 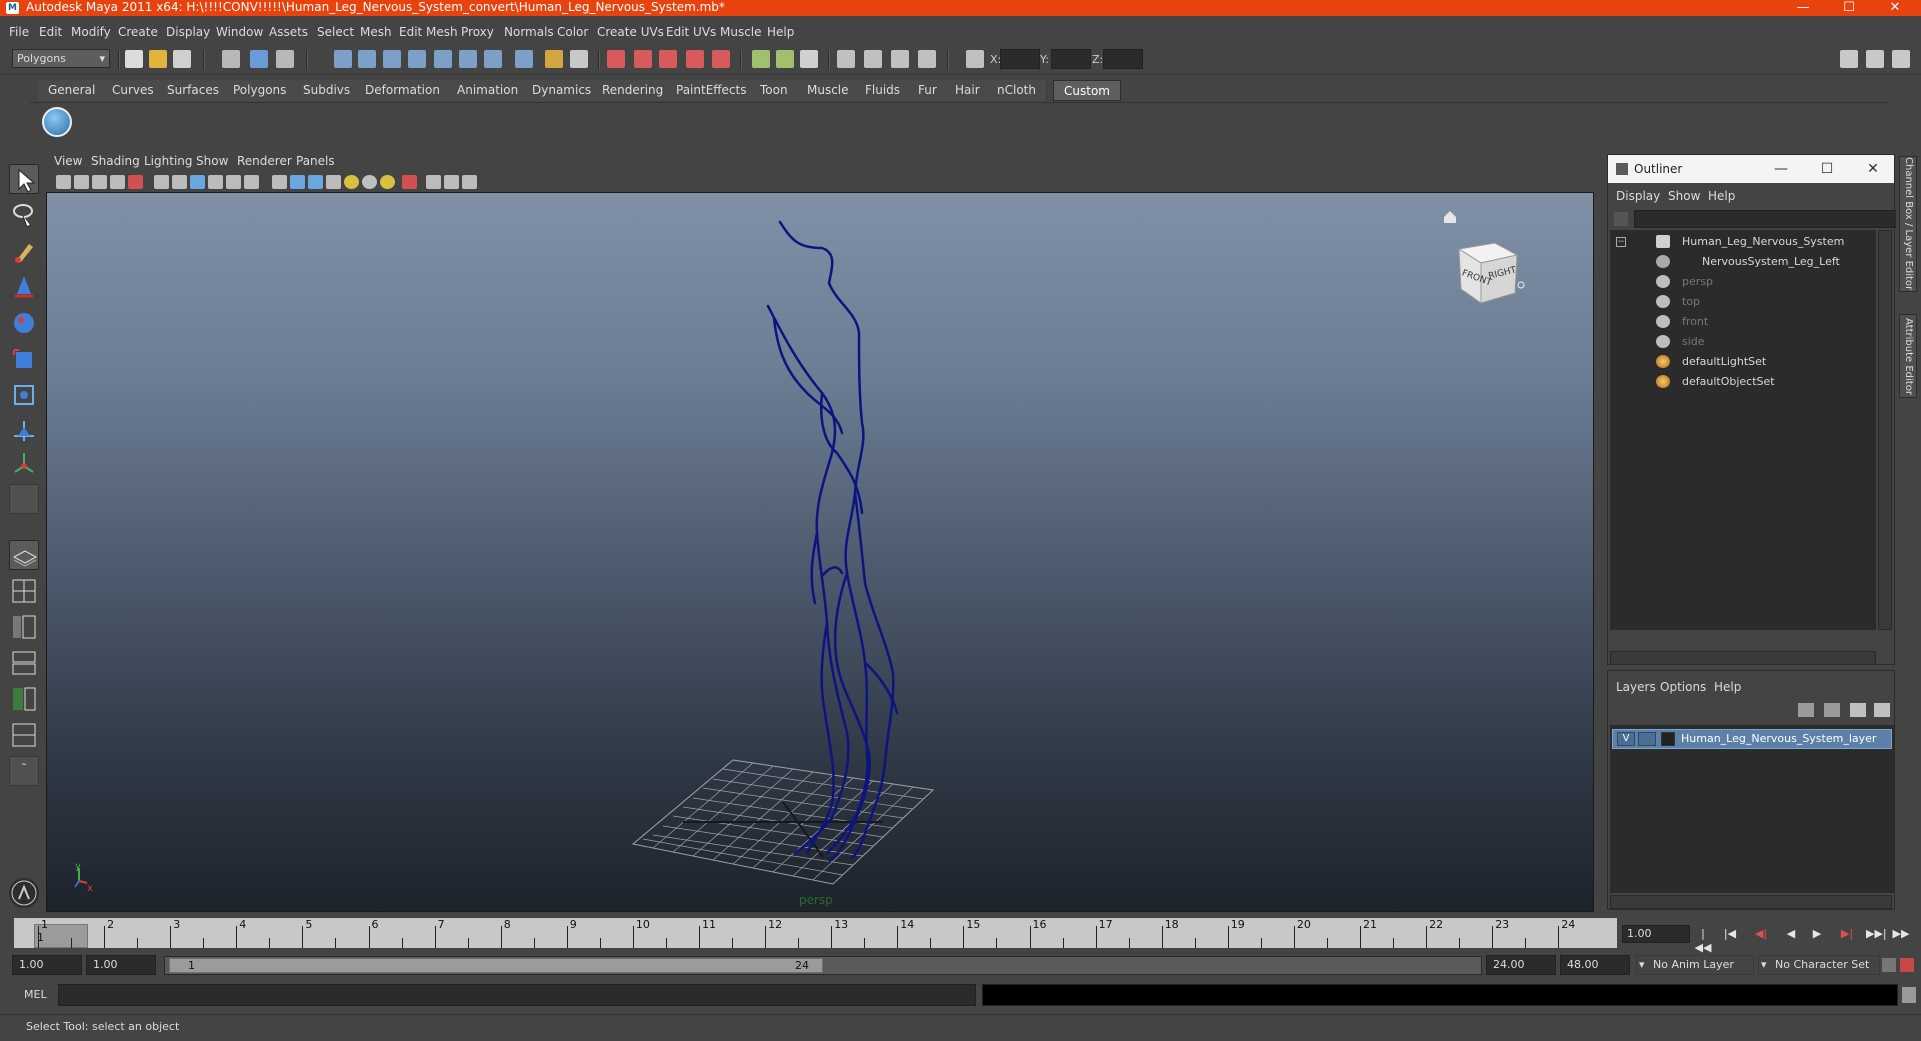 What do you see at coordinates (1895, 8) in the screenshot?
I see `close-button: ✕` at bounding box center [1895, 8].